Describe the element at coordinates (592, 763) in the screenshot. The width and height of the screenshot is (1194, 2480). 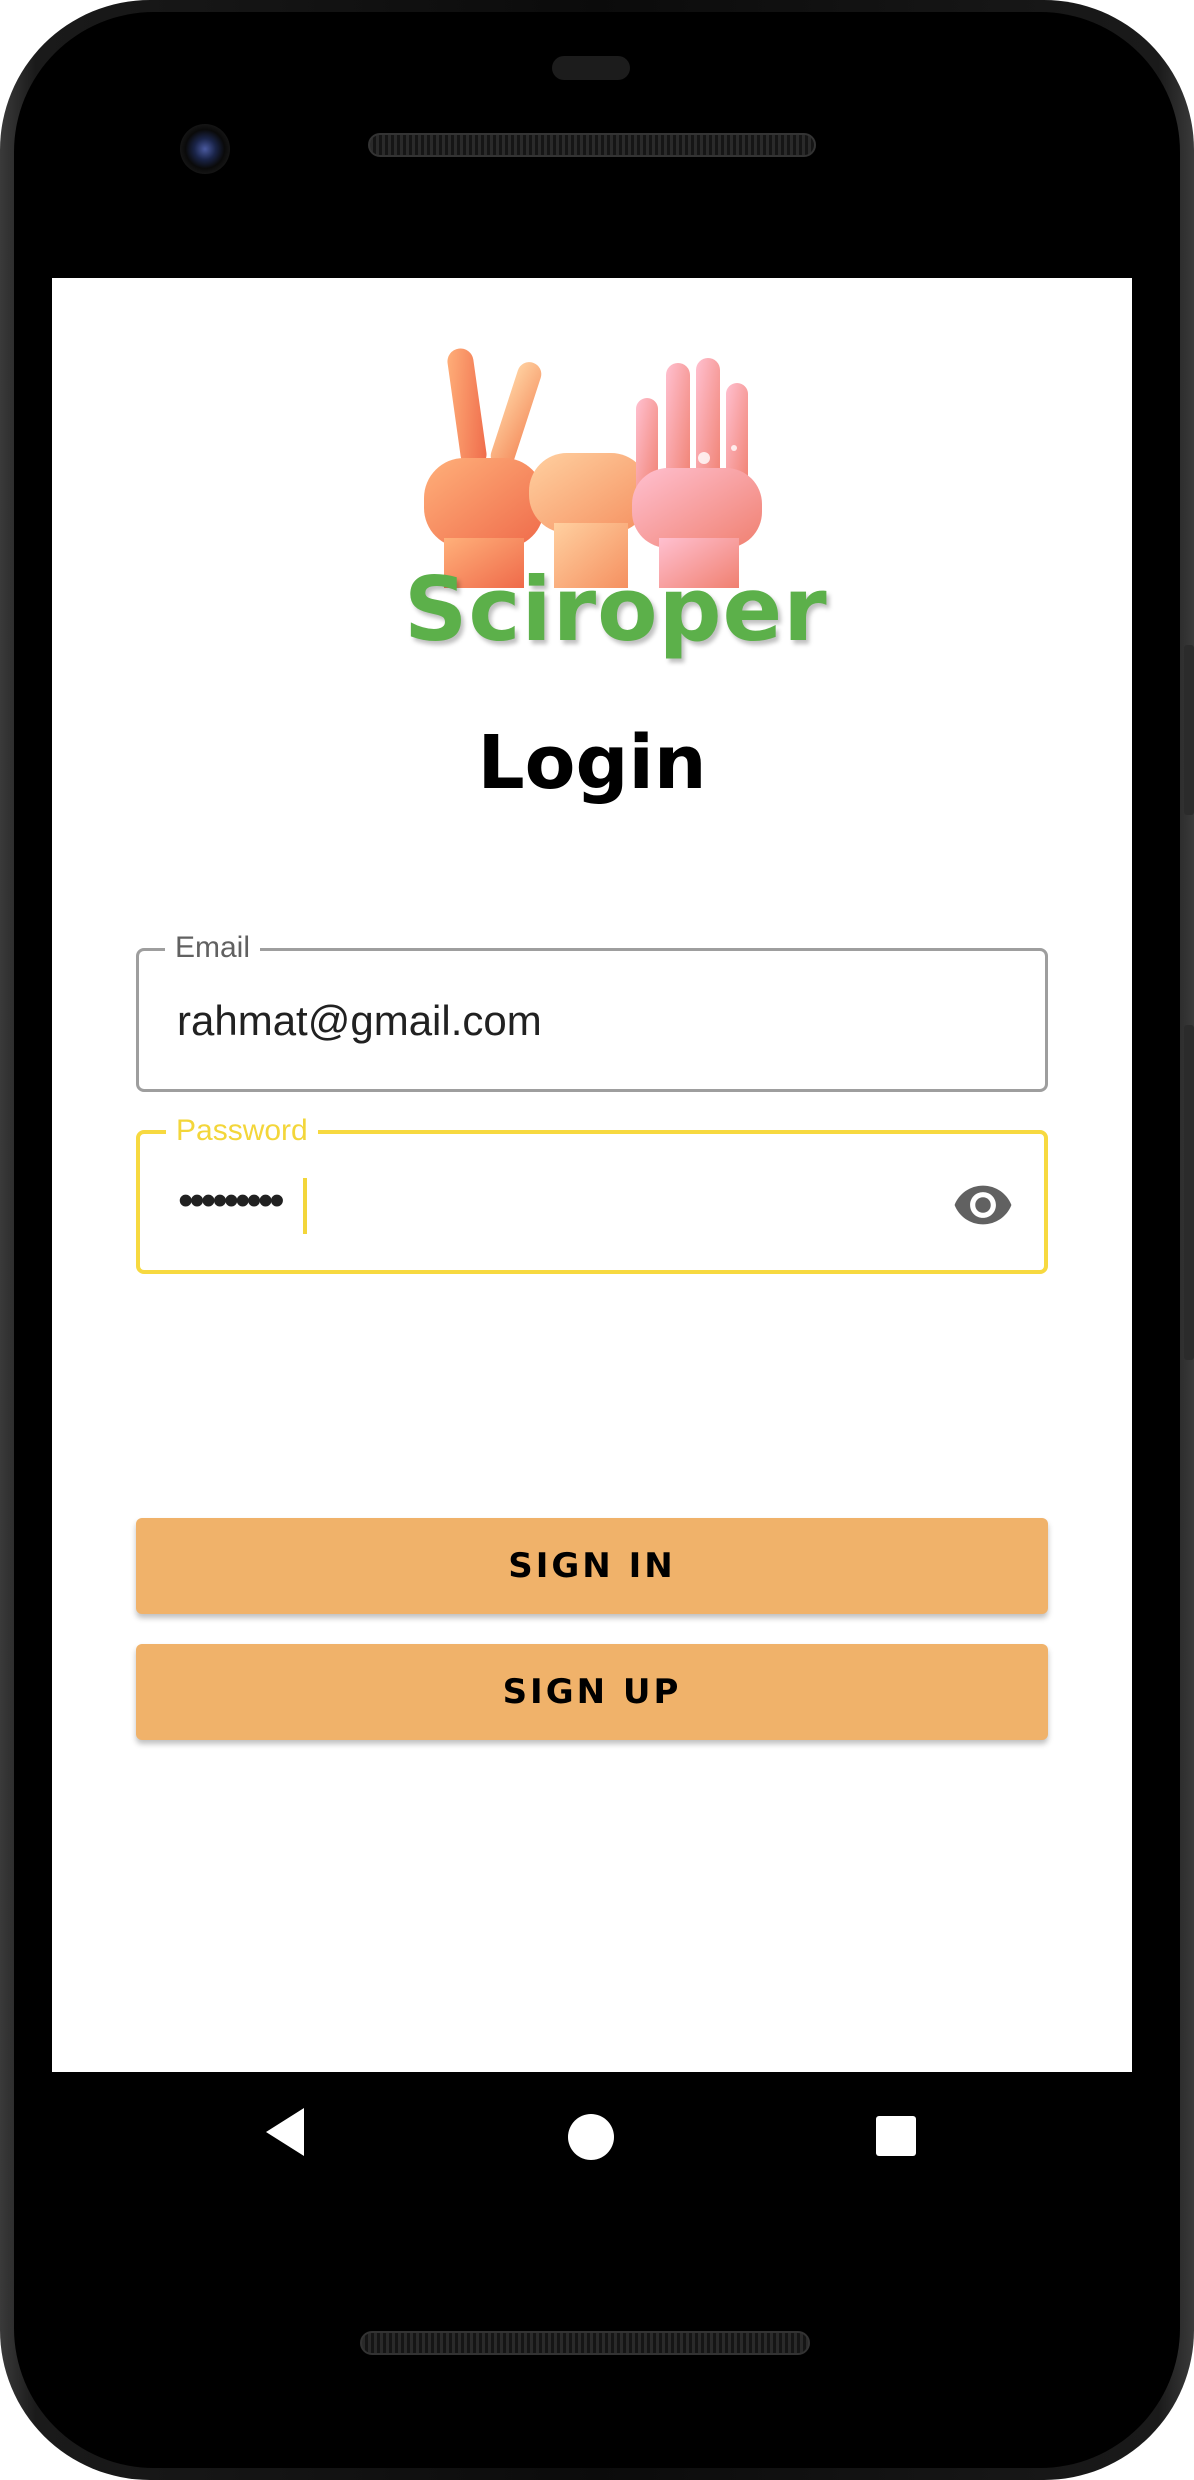
I see `page-title: Login` at that location.